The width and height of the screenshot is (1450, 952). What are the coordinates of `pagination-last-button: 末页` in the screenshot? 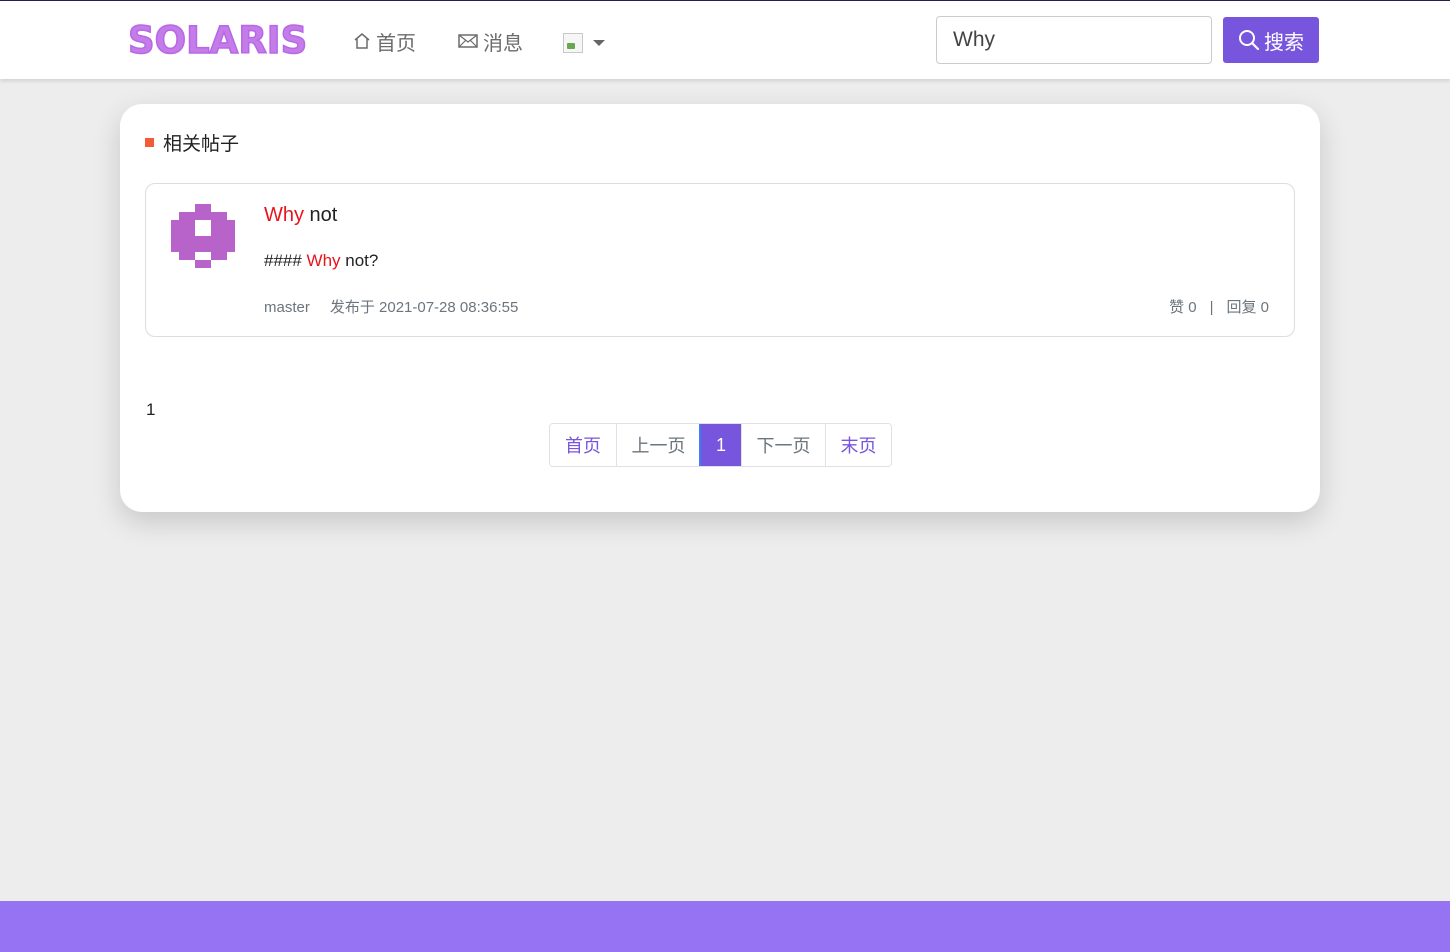 It's located at (858, 445).